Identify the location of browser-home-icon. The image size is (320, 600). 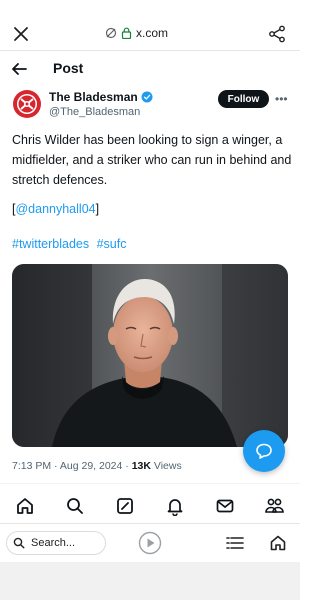
(278, 543).